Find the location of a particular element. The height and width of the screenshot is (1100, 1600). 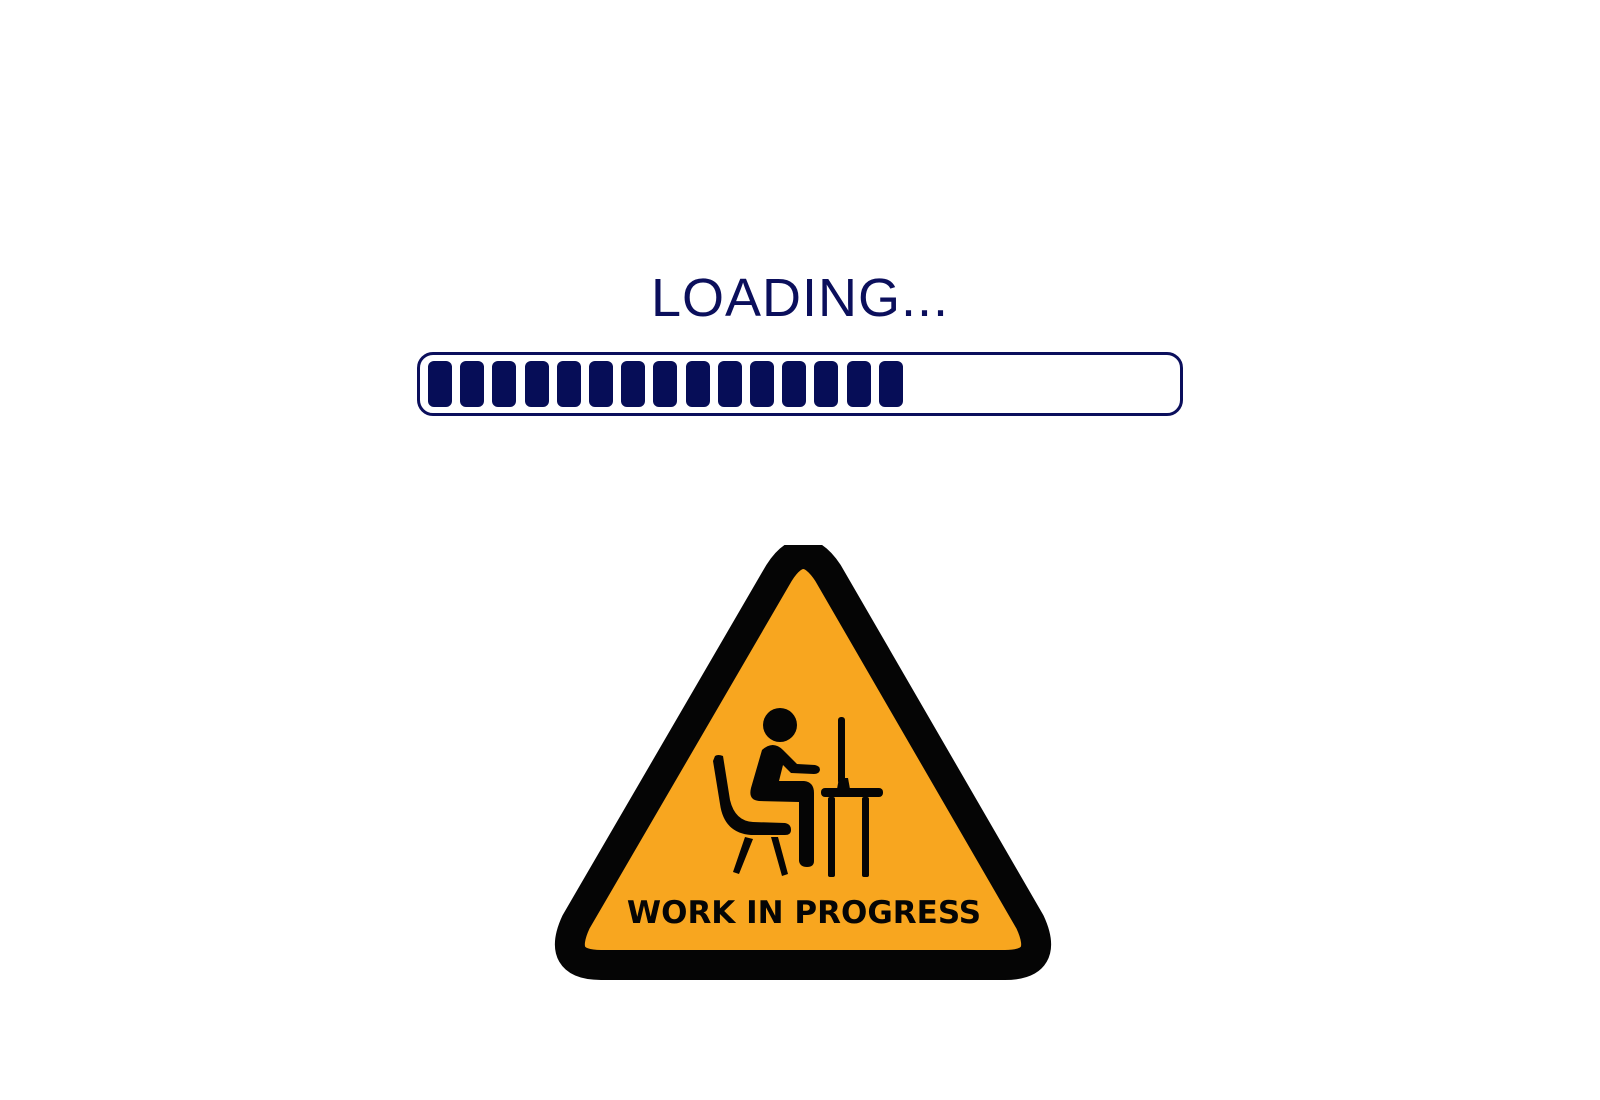

work-in-progress-sign: WORK IN PROGRESS is located at coordinates (803, 770).